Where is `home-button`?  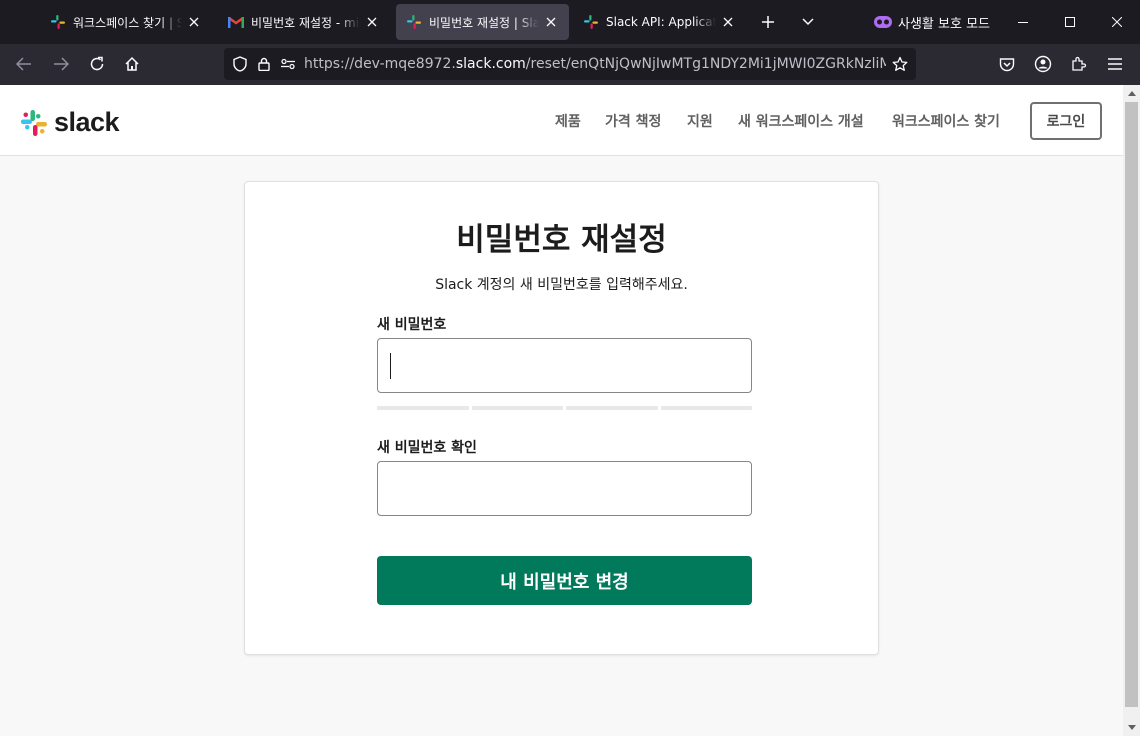
home-button is located at coordinates (132, 64).